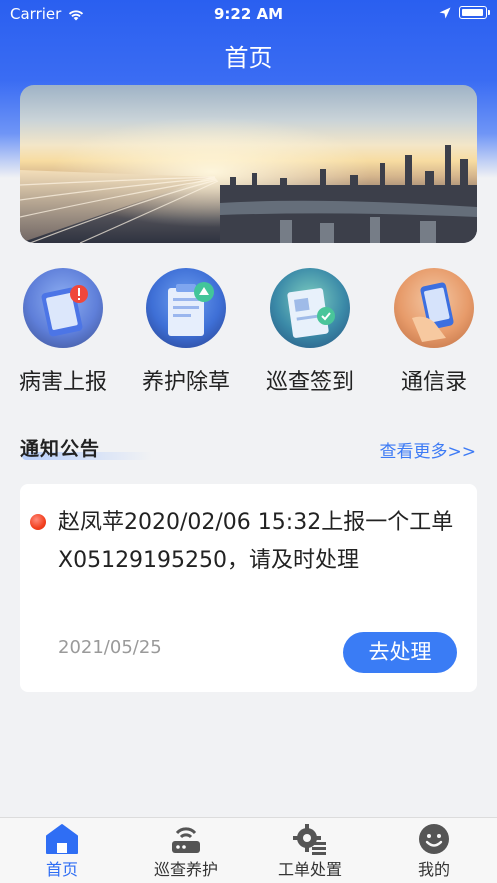  What do you see at coordinates (434, 839) in the screenshot?
I see `smiley-icon` at bounding box center [434, 839].